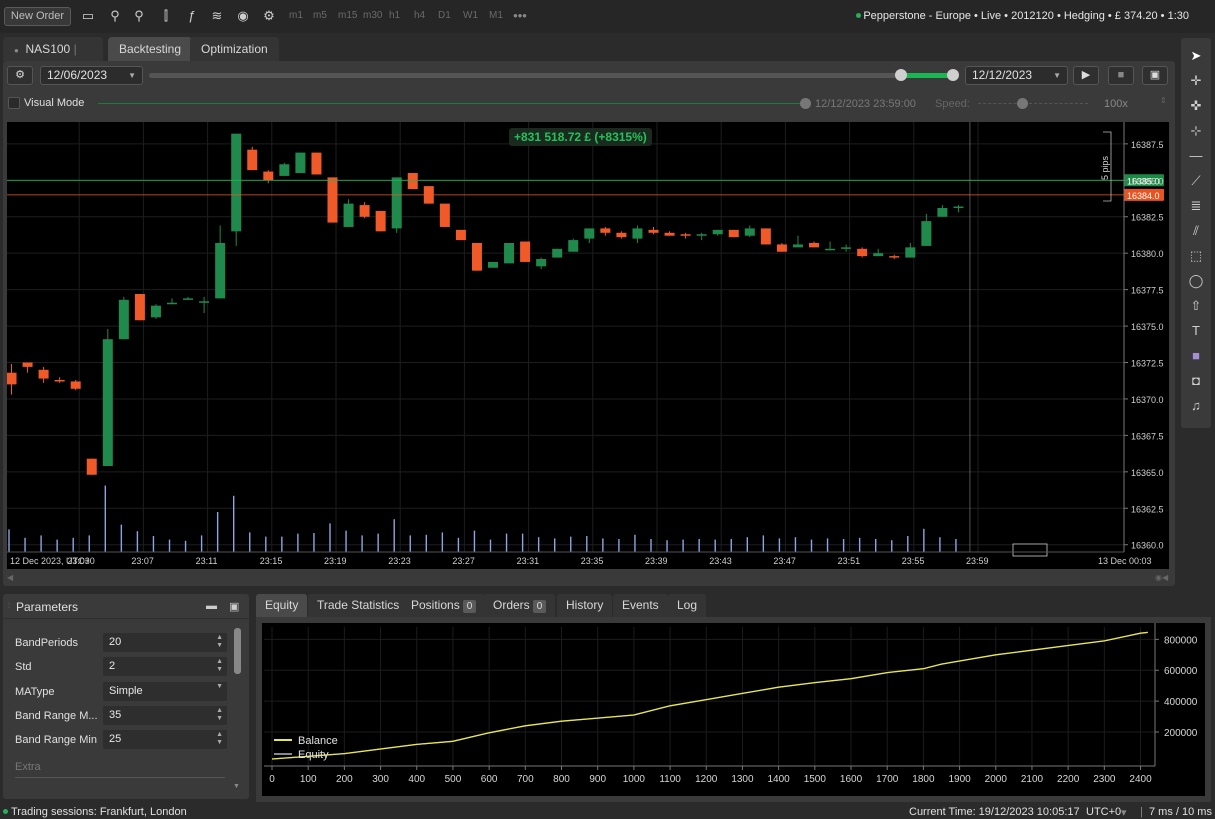 Image resolution: width=1215 pixels, height=819 pixels. Describe the element at coordinates (271, 561) in the screenshot. I see `x-tick-label: 23:15` at that location.